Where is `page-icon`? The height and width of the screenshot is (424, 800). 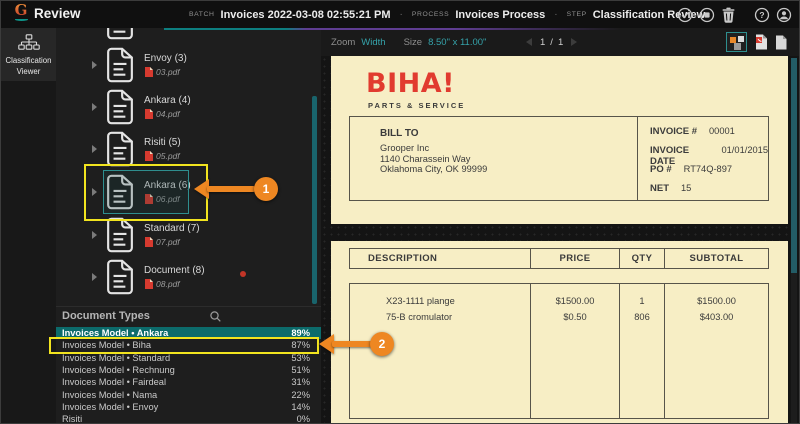
page-icon is located at coordinates (781, 42).